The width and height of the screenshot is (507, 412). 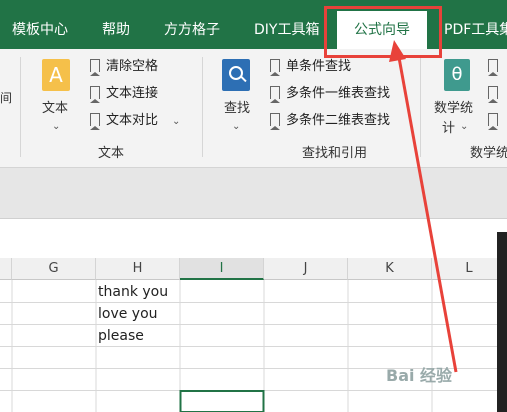 What do you see at coordinates (135, 121) in the screenshot?
I see `text-compare-button: 文本对比 ⌄` at bounding box center [135, 121].